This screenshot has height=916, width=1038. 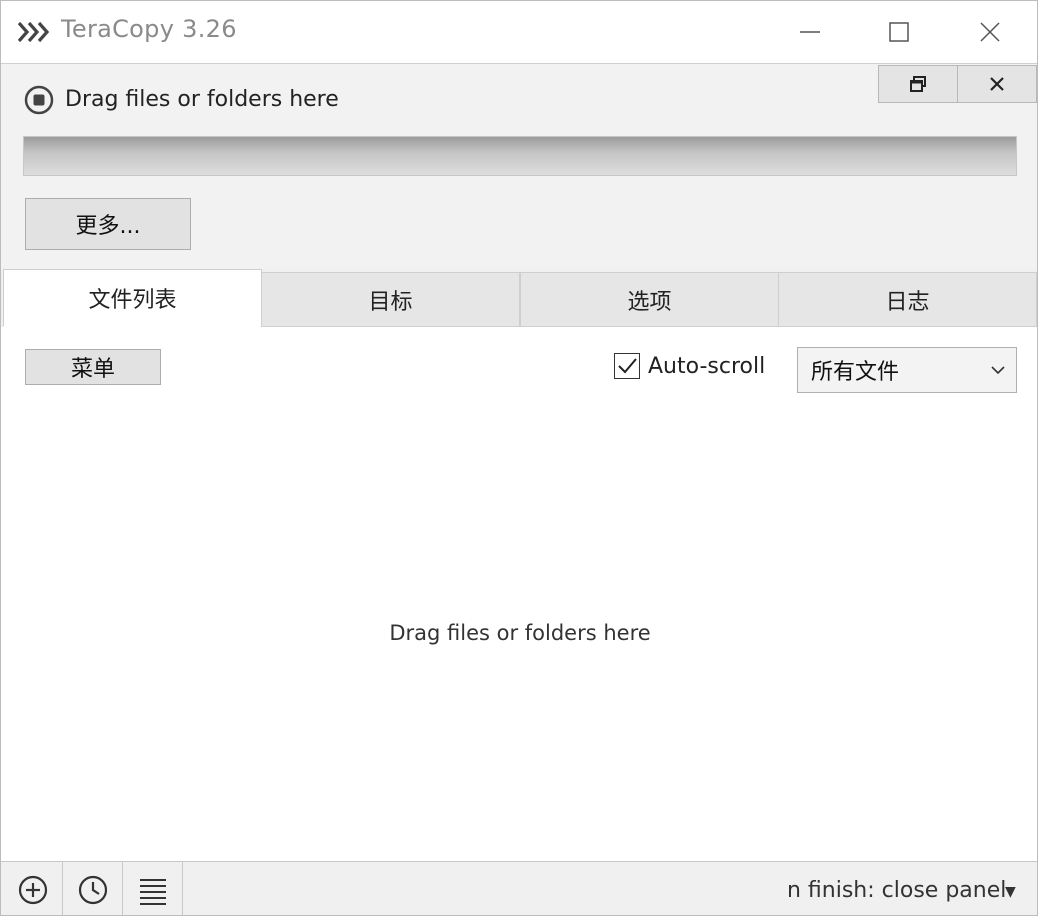 I want to click on list-icon, so click(x=152, y=892).